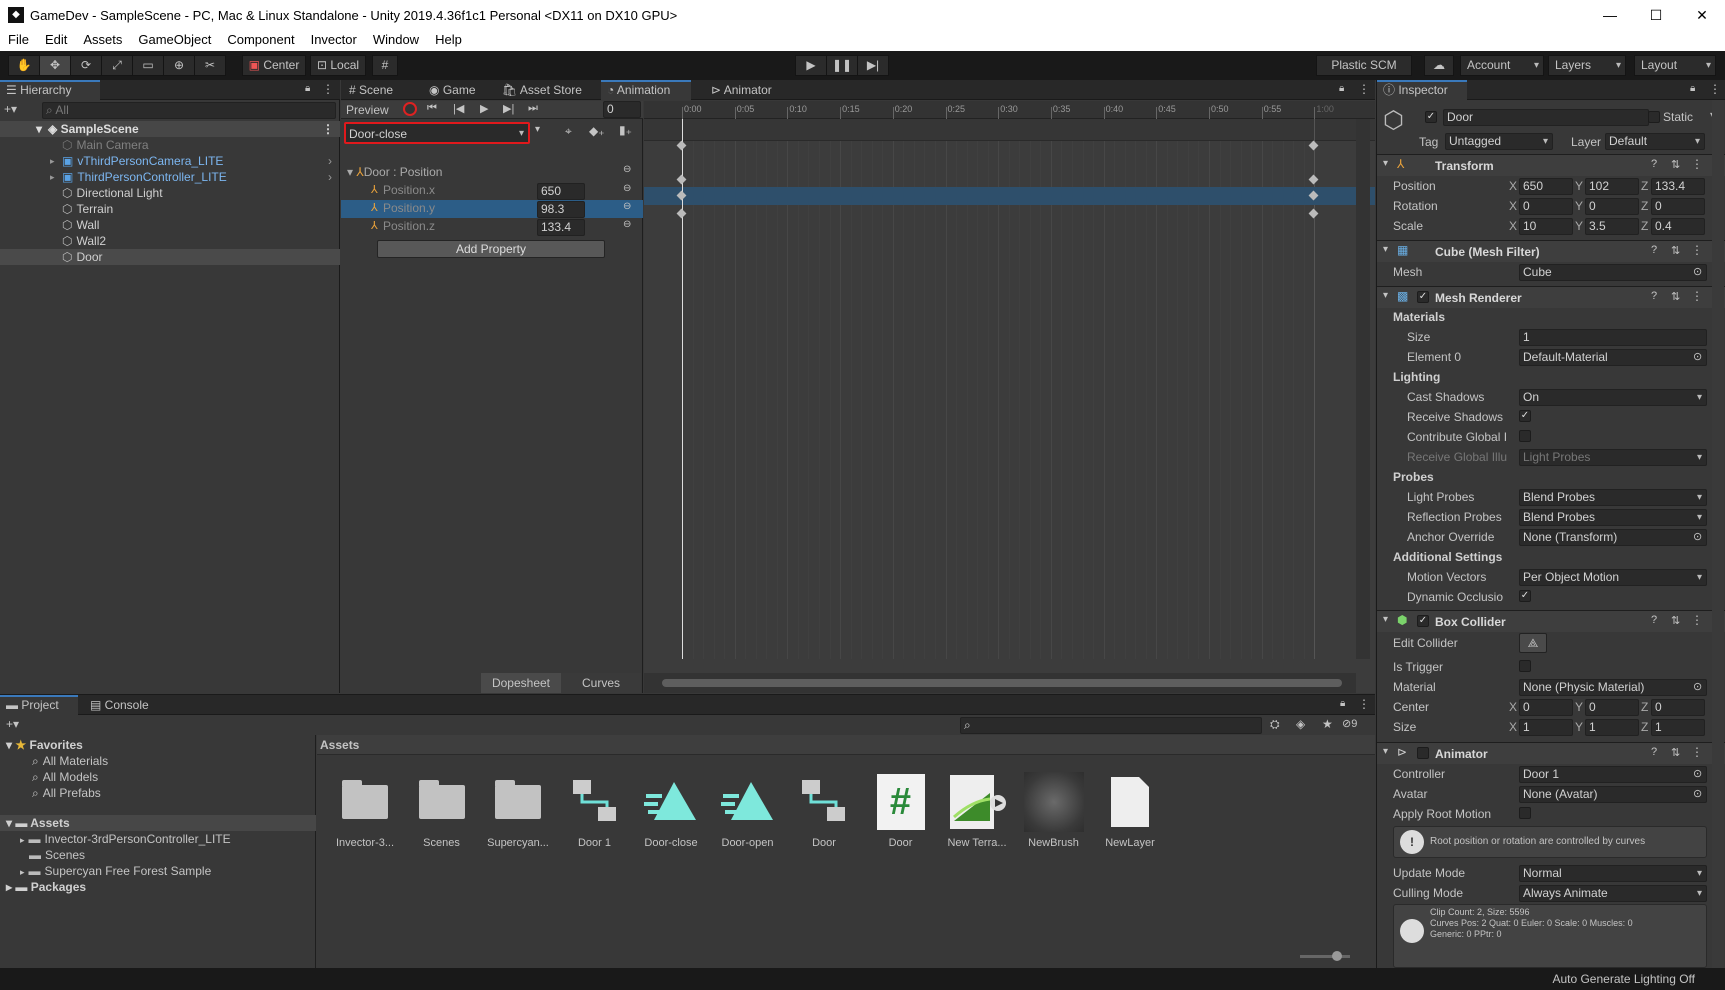 The height and width of the screenshot is (990, 1725). Describe the element at coordinates (170, 145) in the screenshot. I see `hierarchy-item: ⬡ Main Camera` at that location.